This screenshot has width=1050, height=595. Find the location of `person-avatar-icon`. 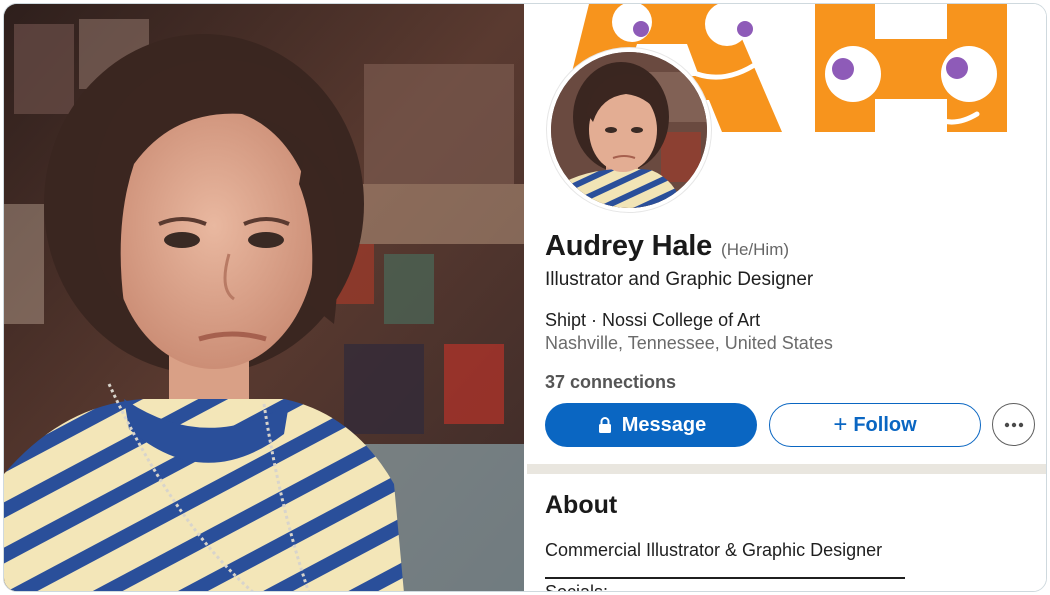

person-avatar-icon is located at coordinates (629, 130).